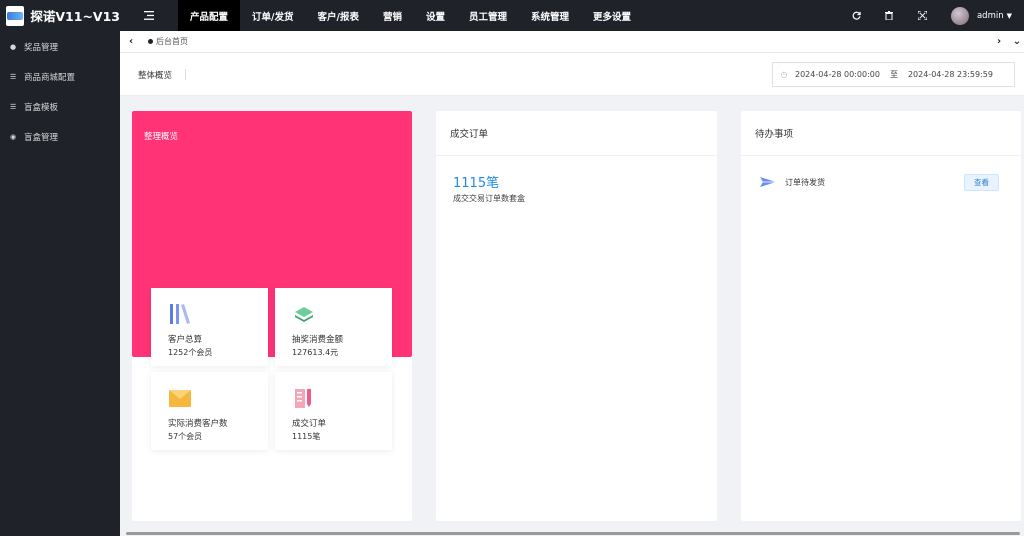  I want to click on stat-deal-orders: 成交订单 1115笔, so click(333, 411).